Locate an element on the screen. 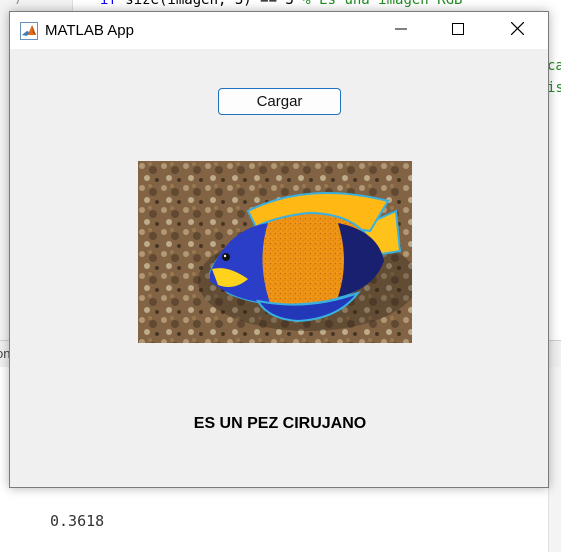 The height and width of the screenshot is (552, 561). window-title: MATLAB App is located at coordinates (89, 30).